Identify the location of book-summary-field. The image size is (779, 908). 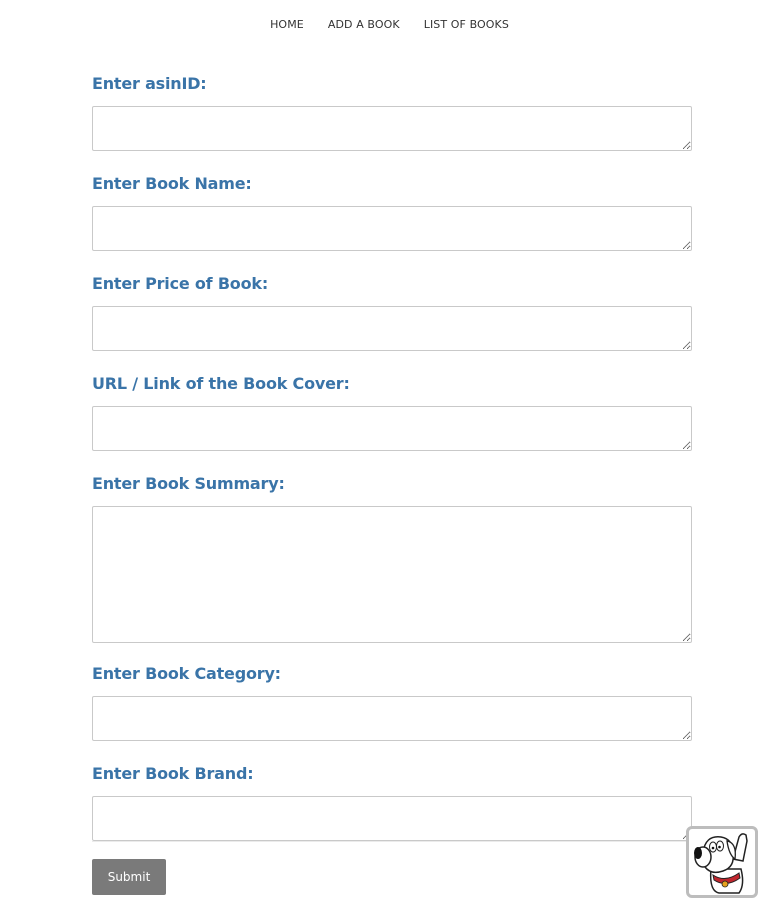
(392, 574).